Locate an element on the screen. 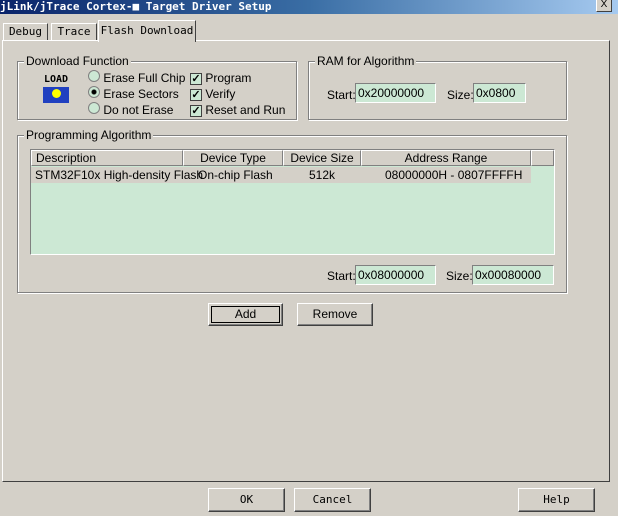  group-title: Programming Algorithm is located at coordinates (89, 135).